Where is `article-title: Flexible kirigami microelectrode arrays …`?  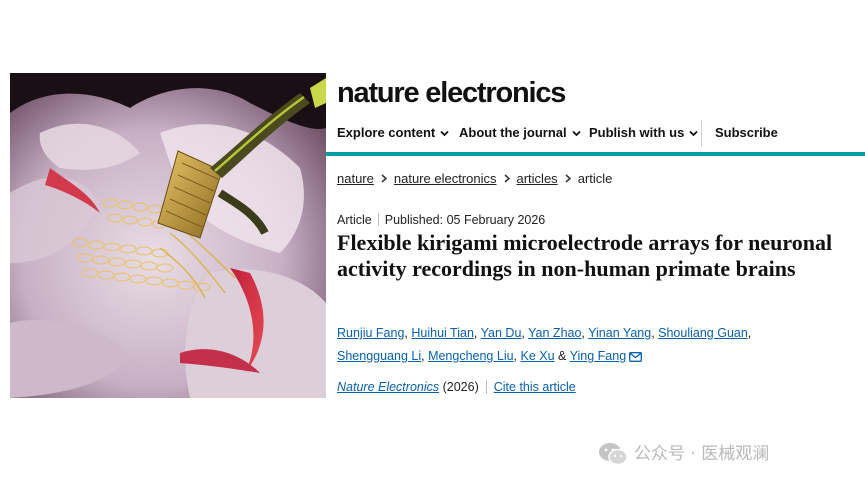
article-title: Flexible kirigami microelectrode arrays … is located at coordinates (585, 255).